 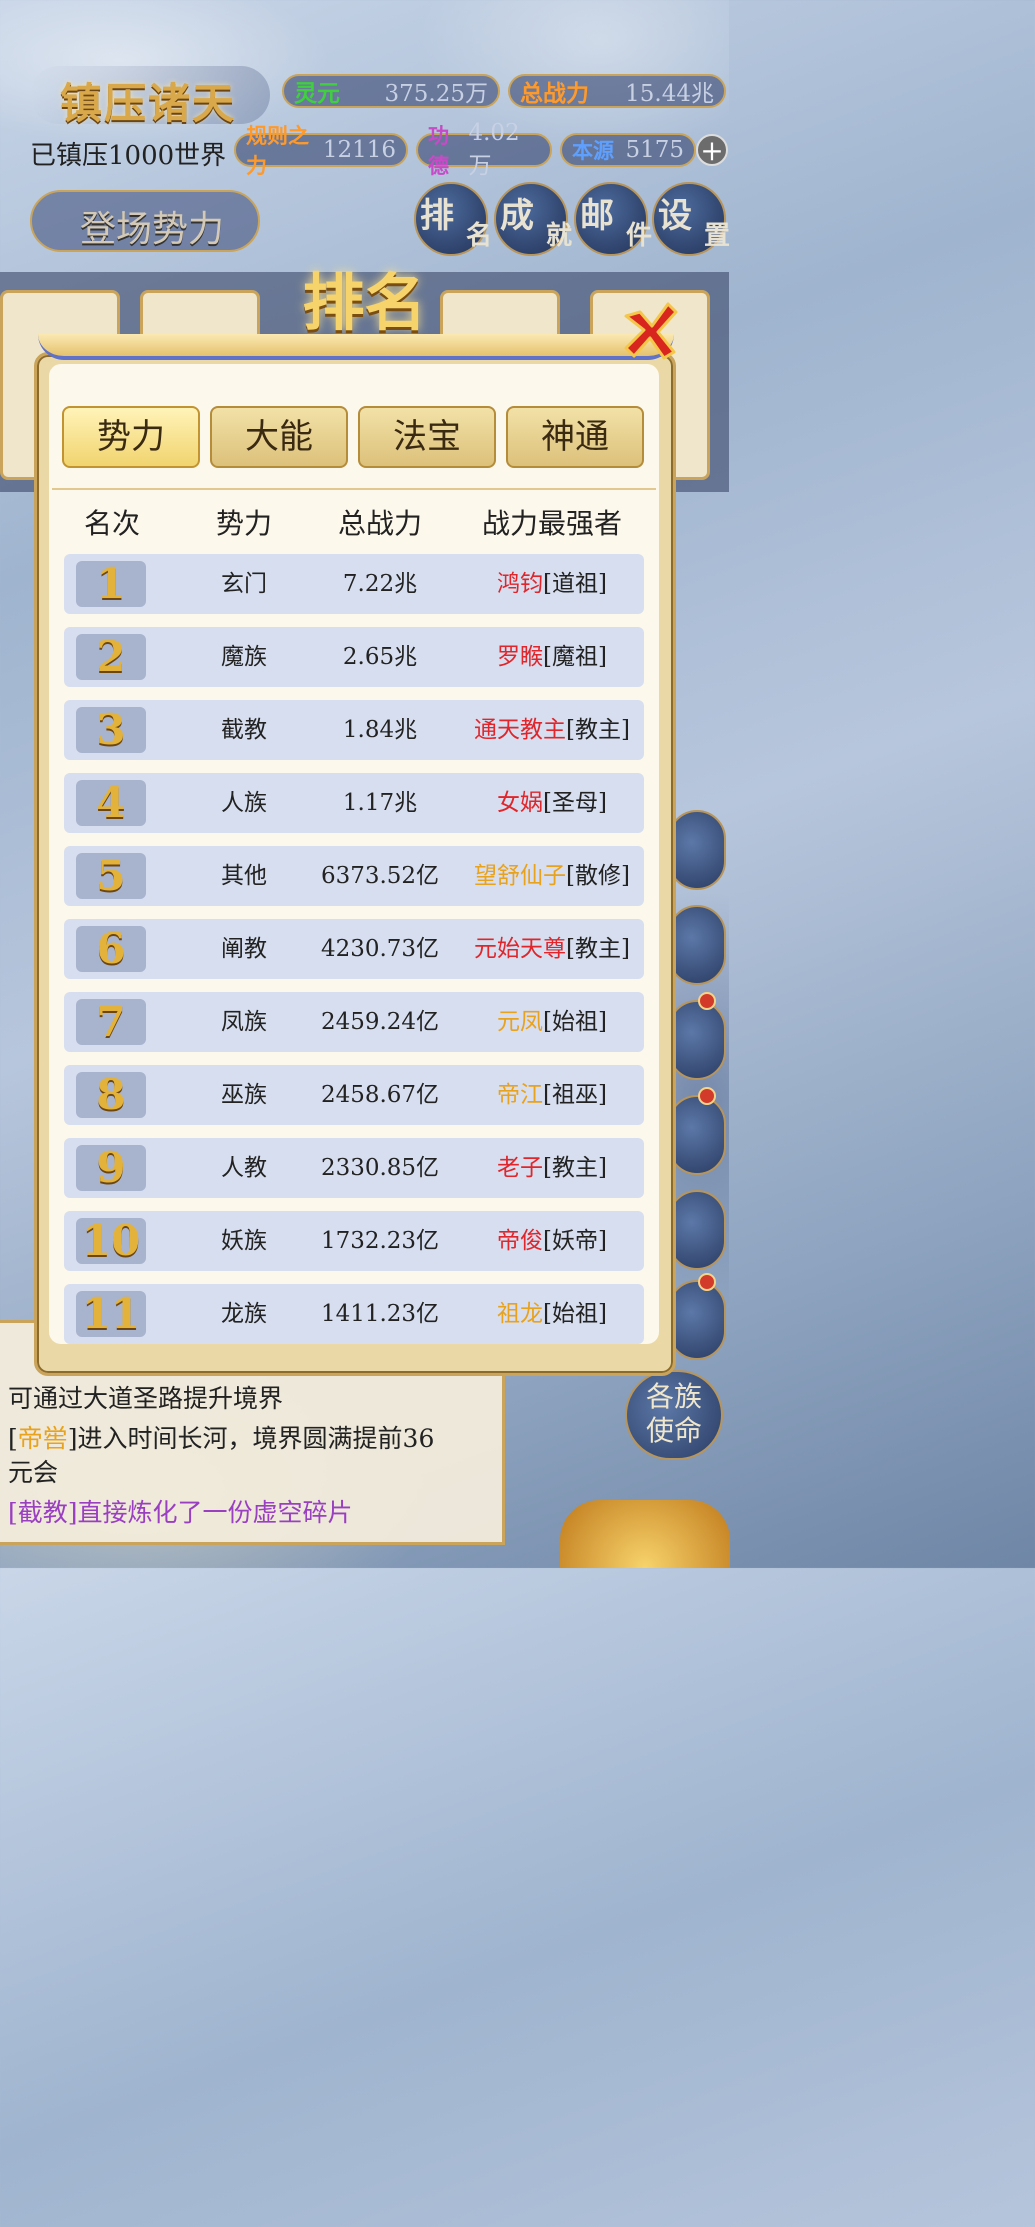 I want to click on rank-badge: 7, so click(x=111, y=1022).